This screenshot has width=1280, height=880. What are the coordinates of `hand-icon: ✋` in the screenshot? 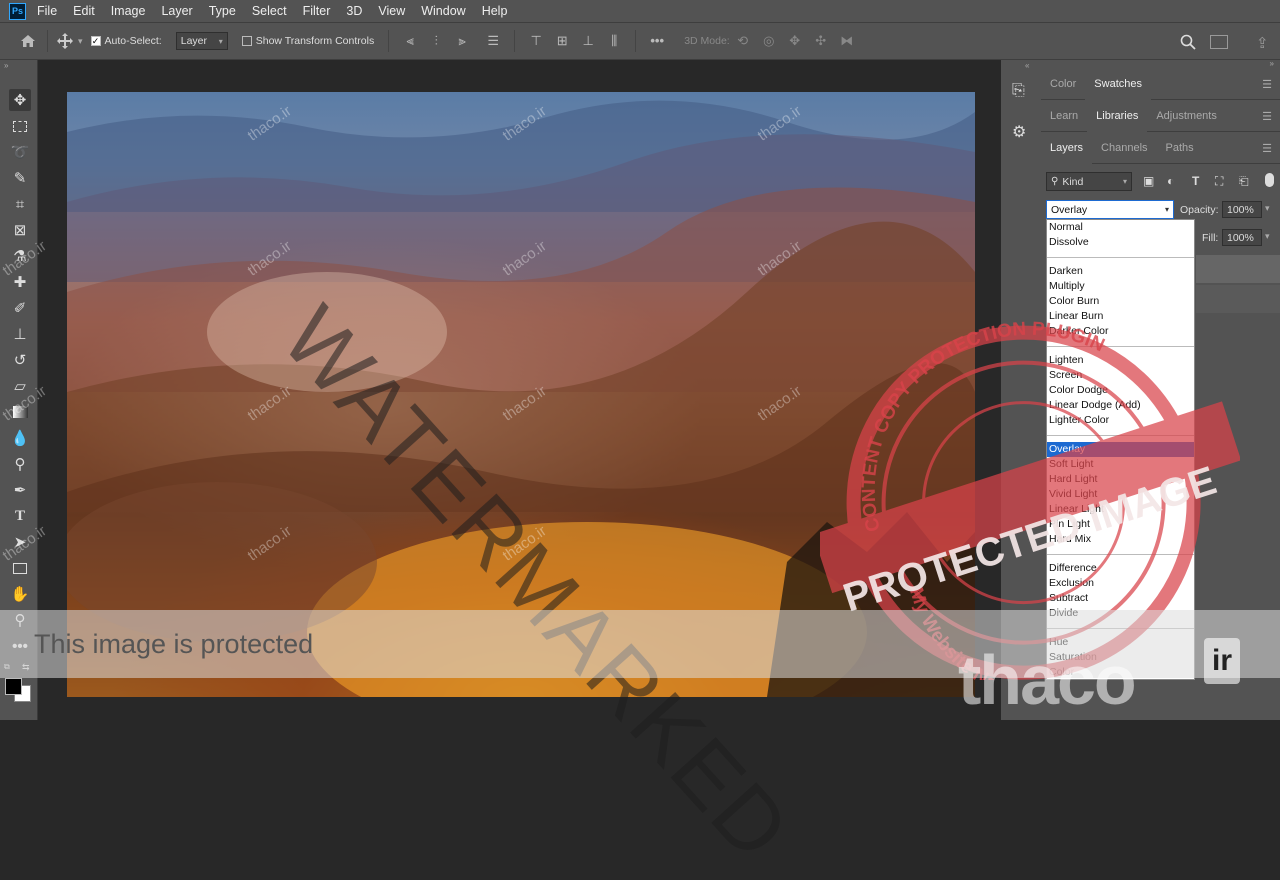 It's located at (20, 594).